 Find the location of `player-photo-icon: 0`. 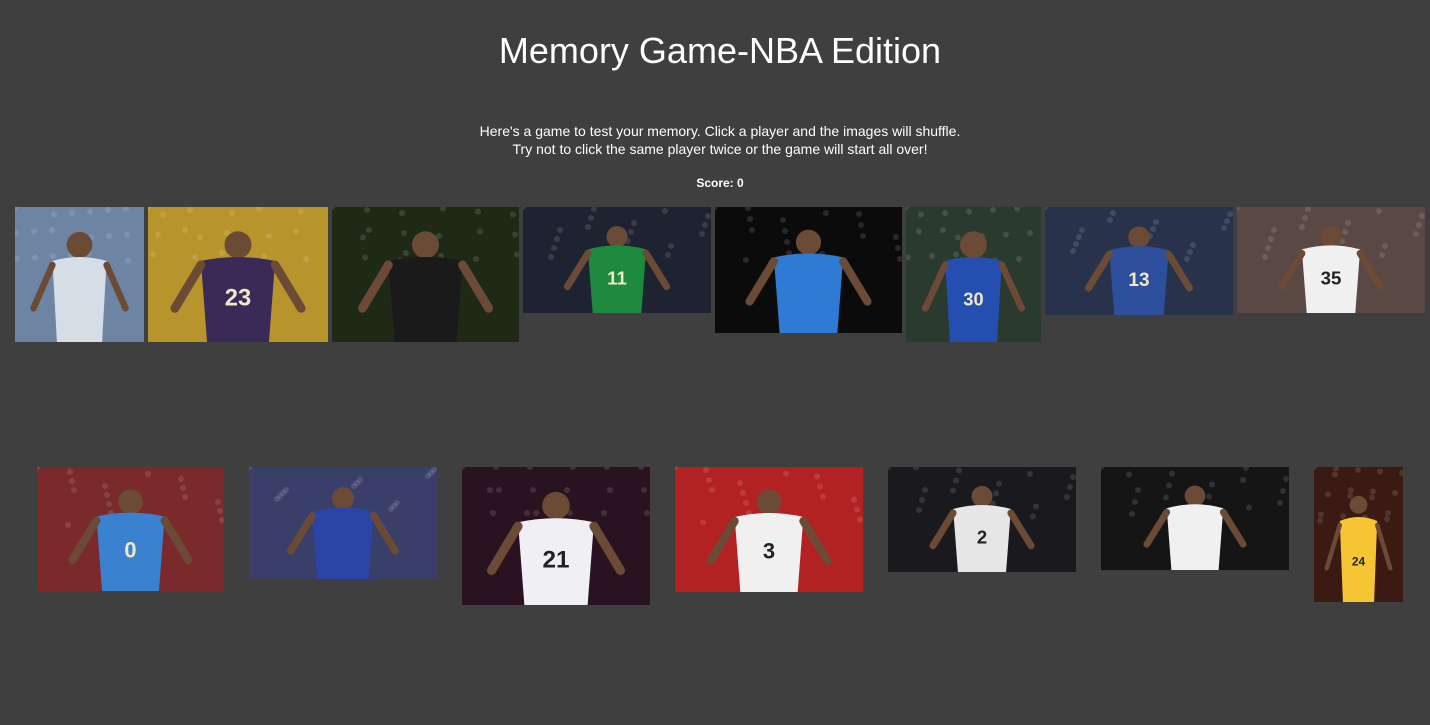

player-photo-icon: 0 is located at coordinates (130, 529).